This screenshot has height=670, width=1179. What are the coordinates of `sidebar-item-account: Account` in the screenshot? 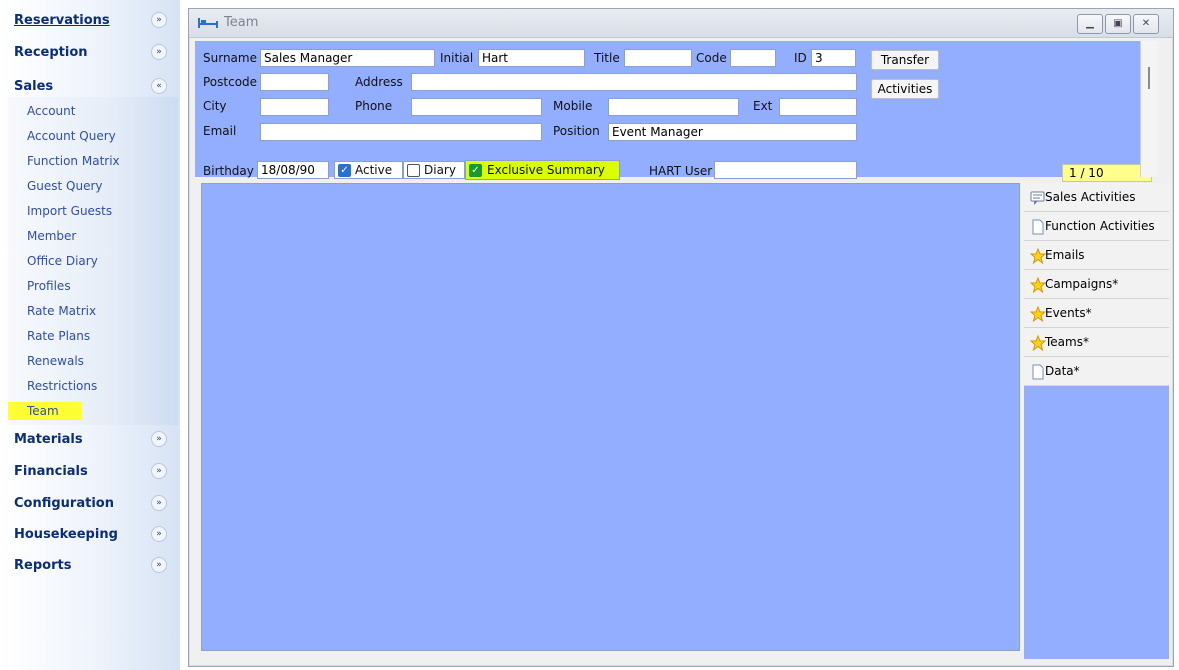 It's located at (60, 111).